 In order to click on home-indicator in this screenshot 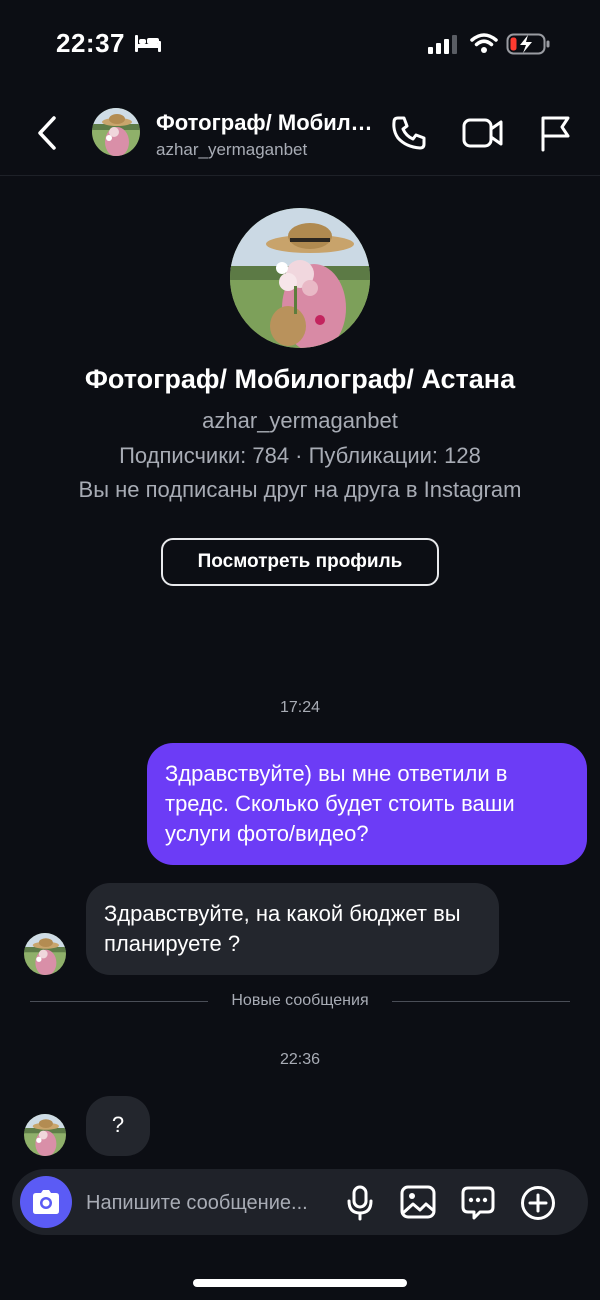, I will do `click(300, 1283)`.